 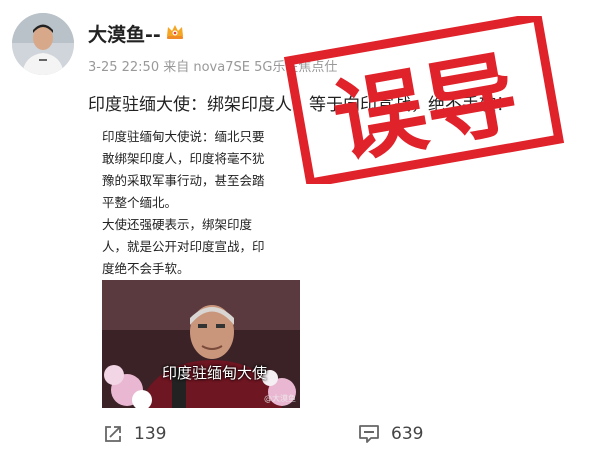 I want to click on image-text-line: 敢绑架印度人，印度将毫不犹, so click(x=183, y=158).